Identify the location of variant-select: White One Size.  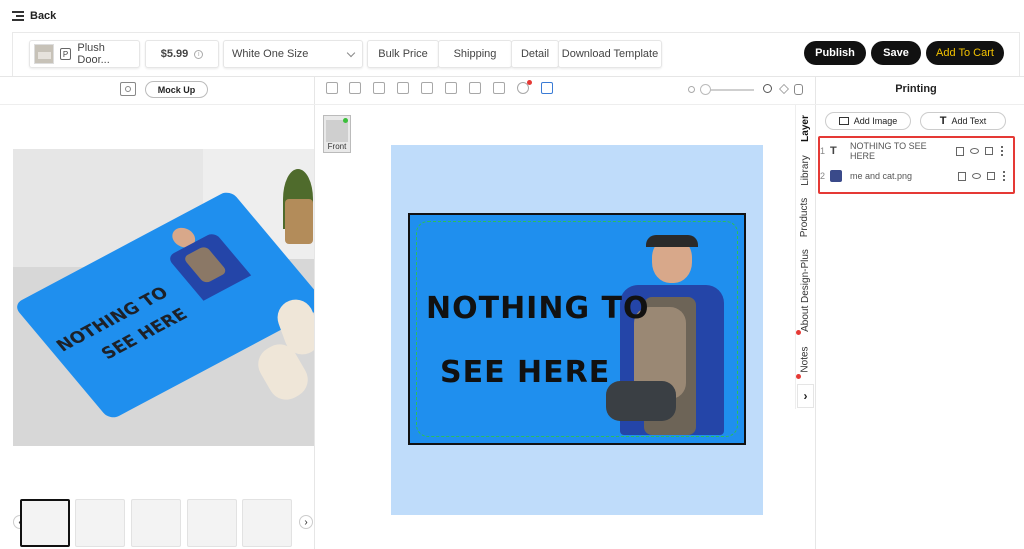
(293, 54).